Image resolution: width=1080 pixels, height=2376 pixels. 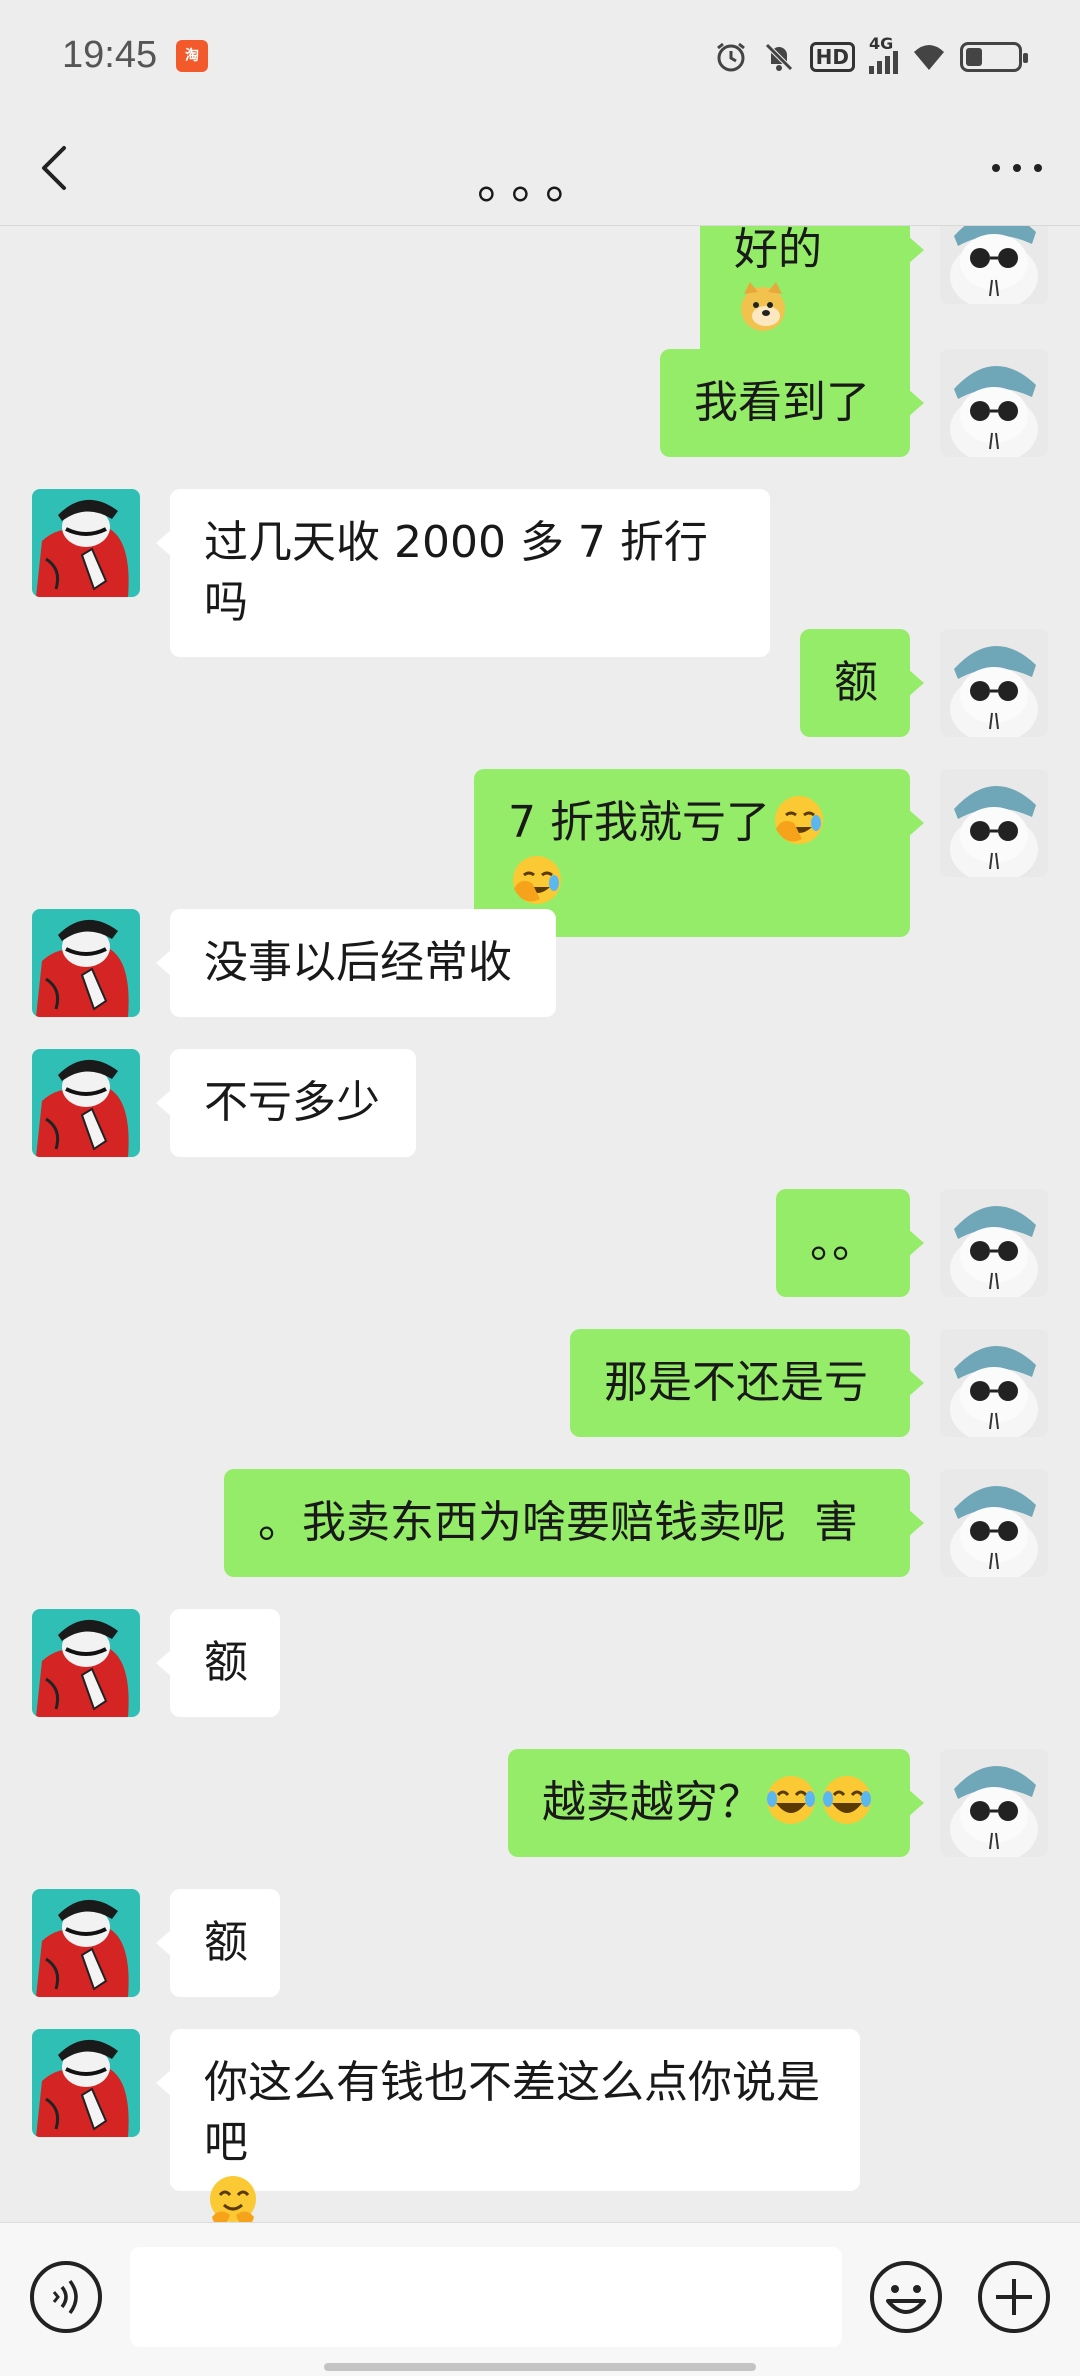 I want to click on message-row: 过几天收 2000 多 7 折行吗, so click(x=540, y=573).